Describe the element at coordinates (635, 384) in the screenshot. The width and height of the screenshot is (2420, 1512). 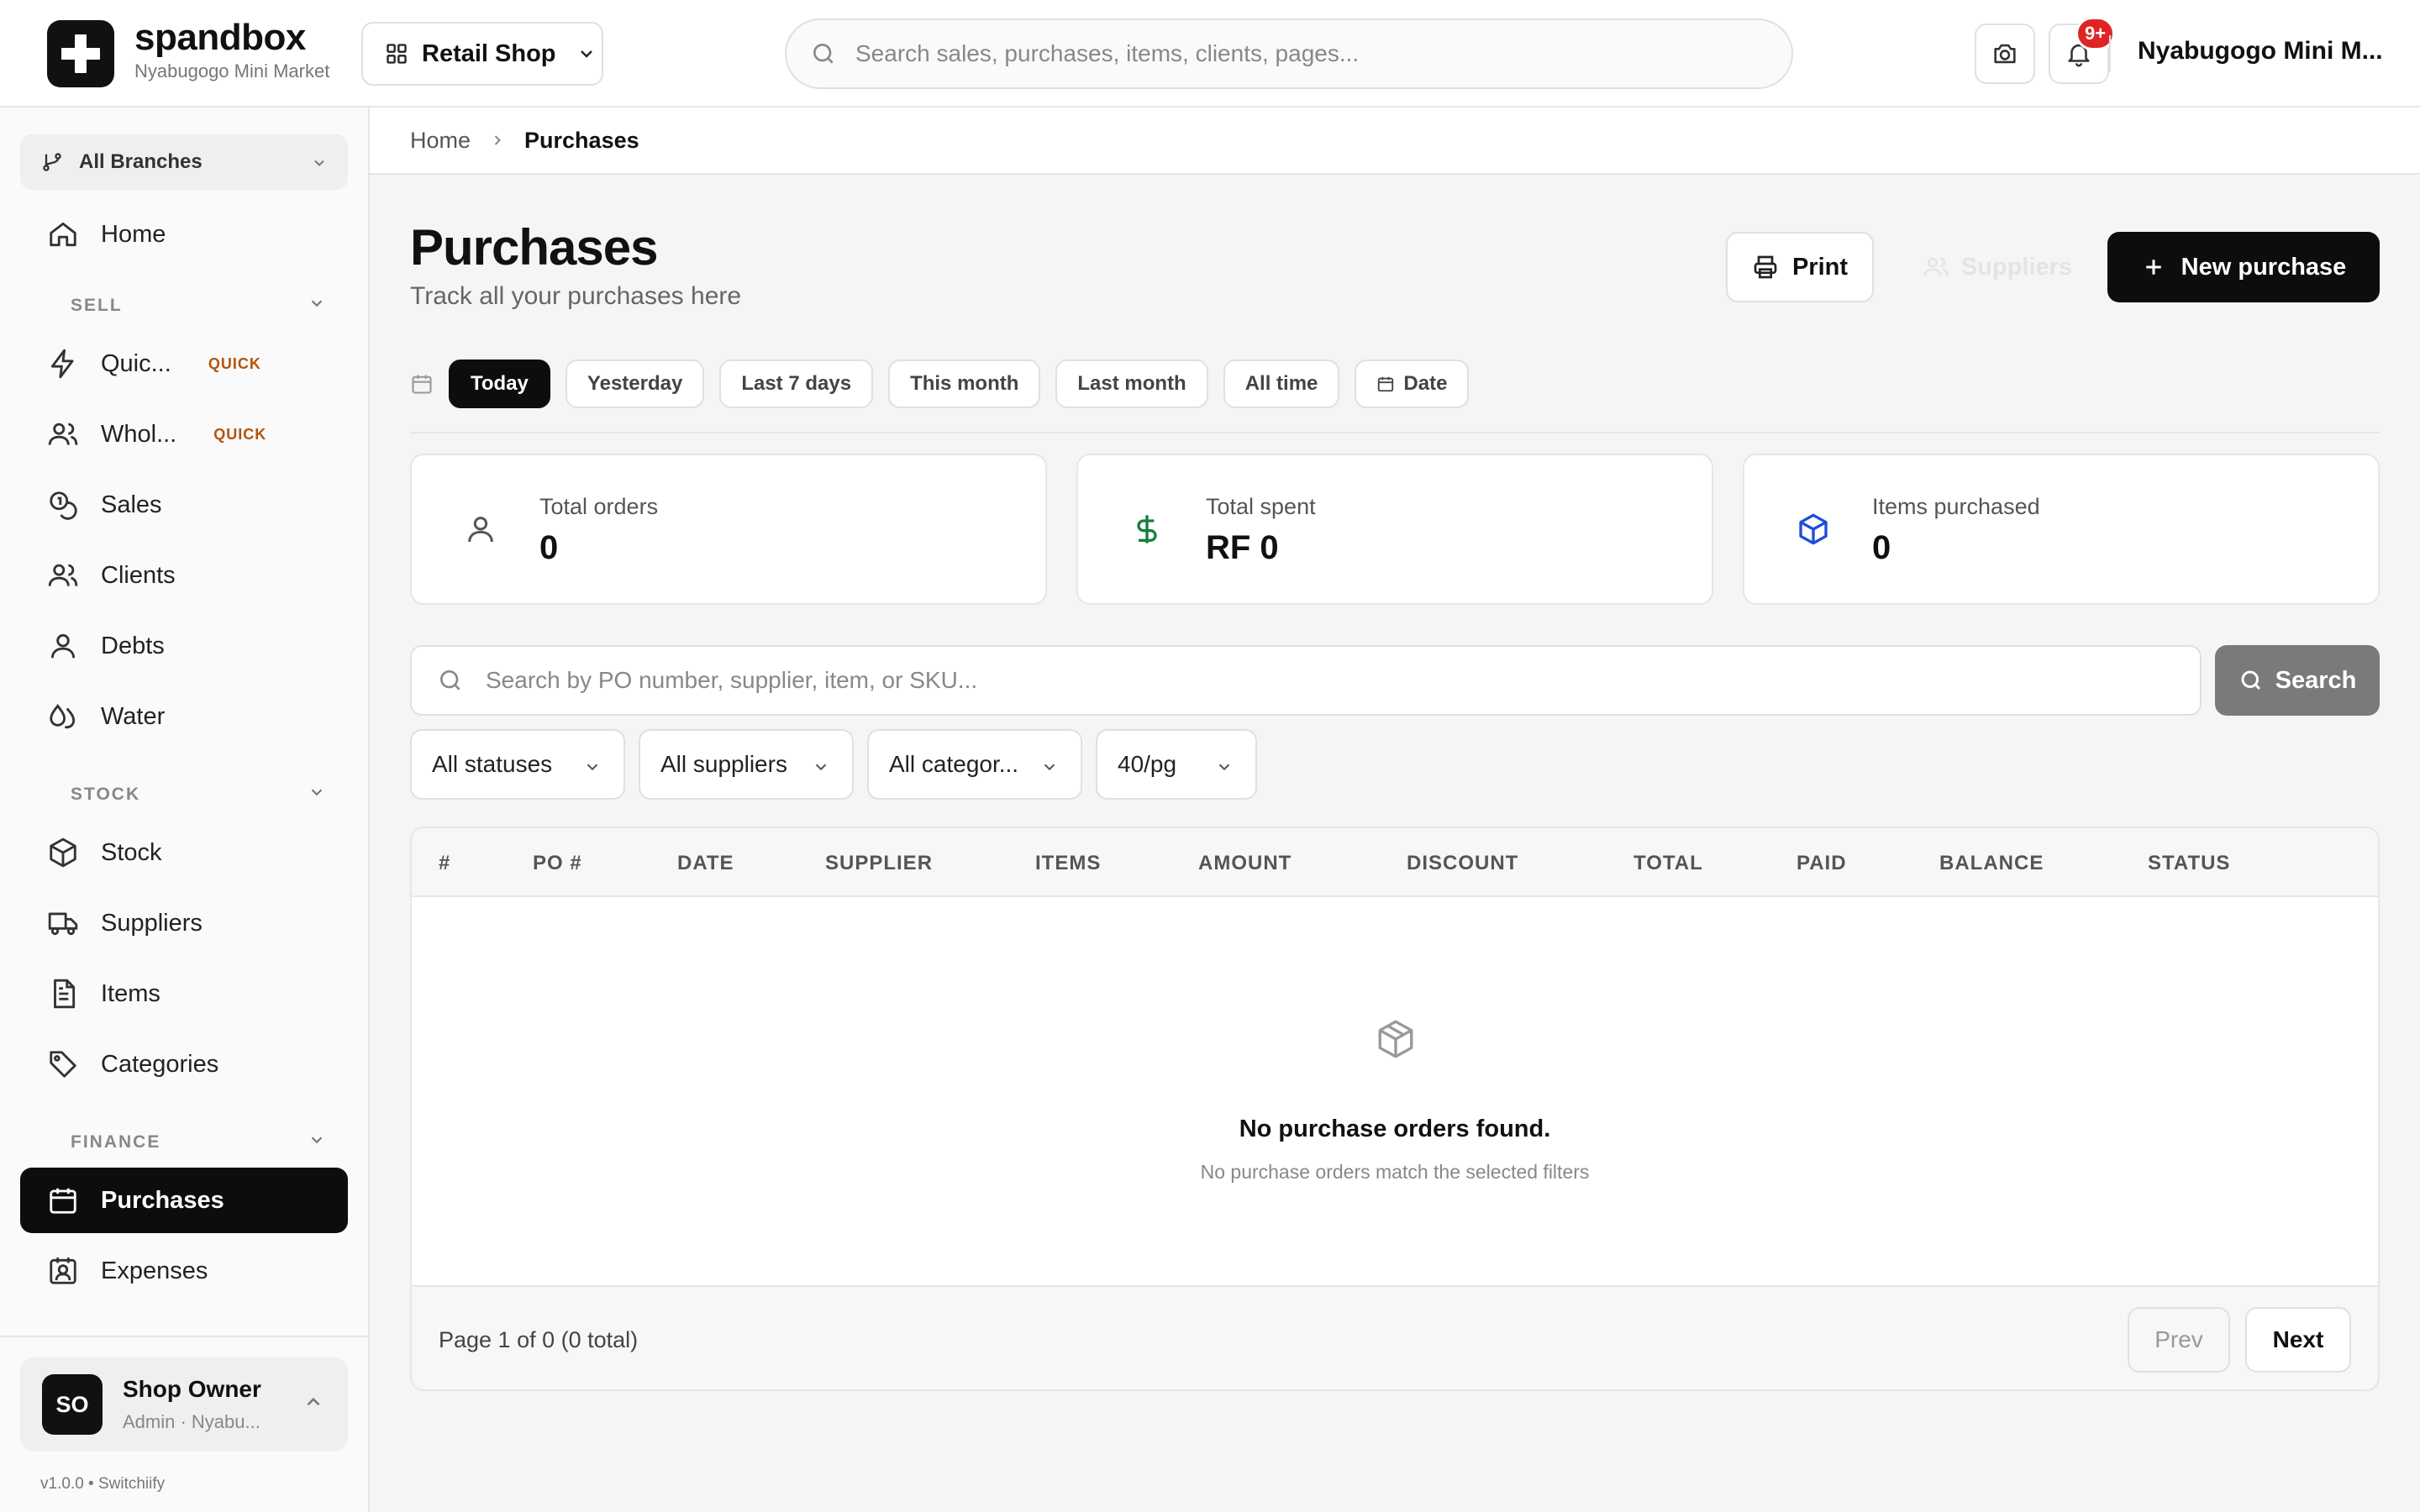
I see `date-filter-yesterday: Yesterday` at that location.